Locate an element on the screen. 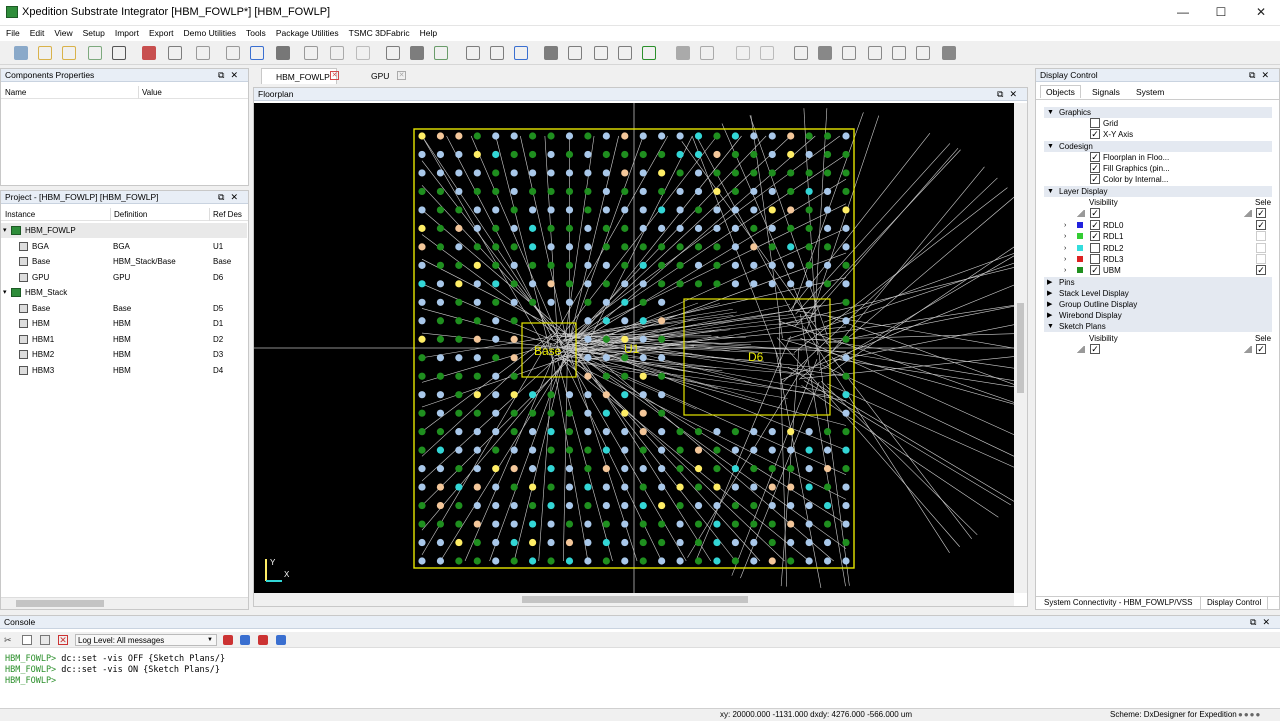  chevron-down-icon: ▾ is located at coordinates (5, 230).